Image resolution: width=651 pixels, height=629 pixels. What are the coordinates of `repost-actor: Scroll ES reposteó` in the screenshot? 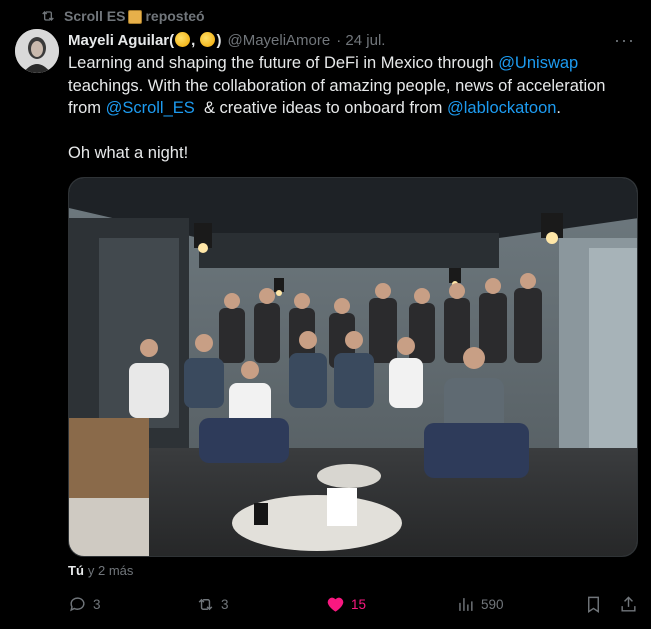 It's located at (134, 16).